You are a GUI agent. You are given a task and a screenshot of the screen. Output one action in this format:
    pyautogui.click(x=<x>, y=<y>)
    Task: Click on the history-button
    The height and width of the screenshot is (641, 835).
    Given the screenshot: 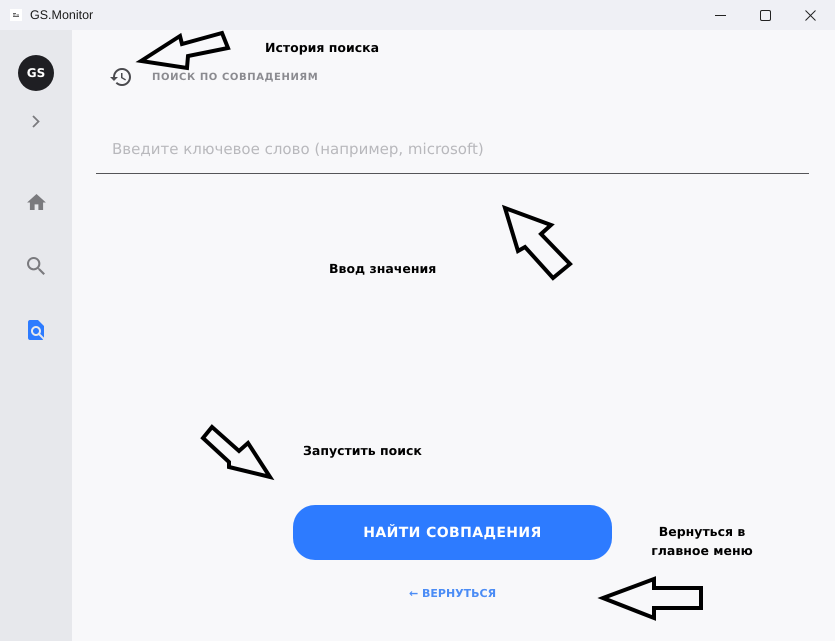 What is the action you would take?
    pyautogui.click(x=120, y=77)
    